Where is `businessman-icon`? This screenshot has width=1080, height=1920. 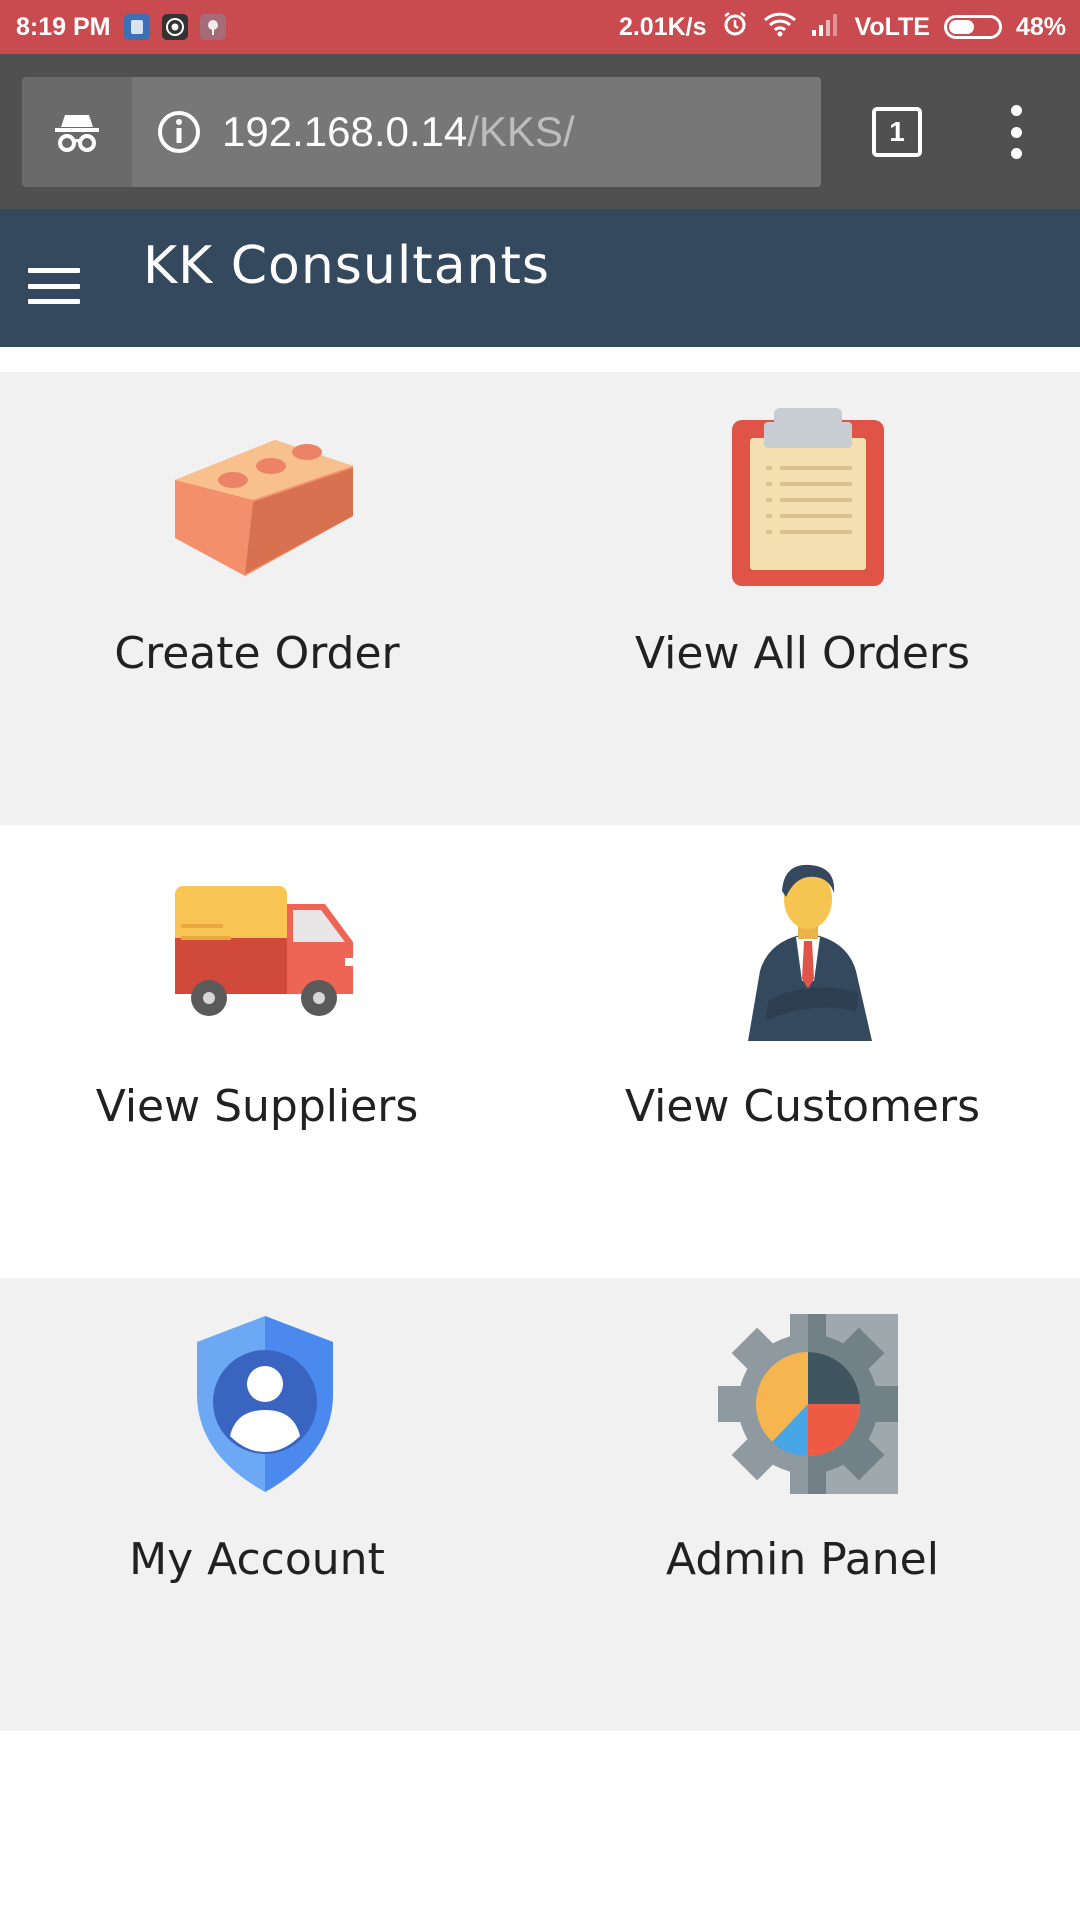 businessman-icon is located at coordinates (808, 951).